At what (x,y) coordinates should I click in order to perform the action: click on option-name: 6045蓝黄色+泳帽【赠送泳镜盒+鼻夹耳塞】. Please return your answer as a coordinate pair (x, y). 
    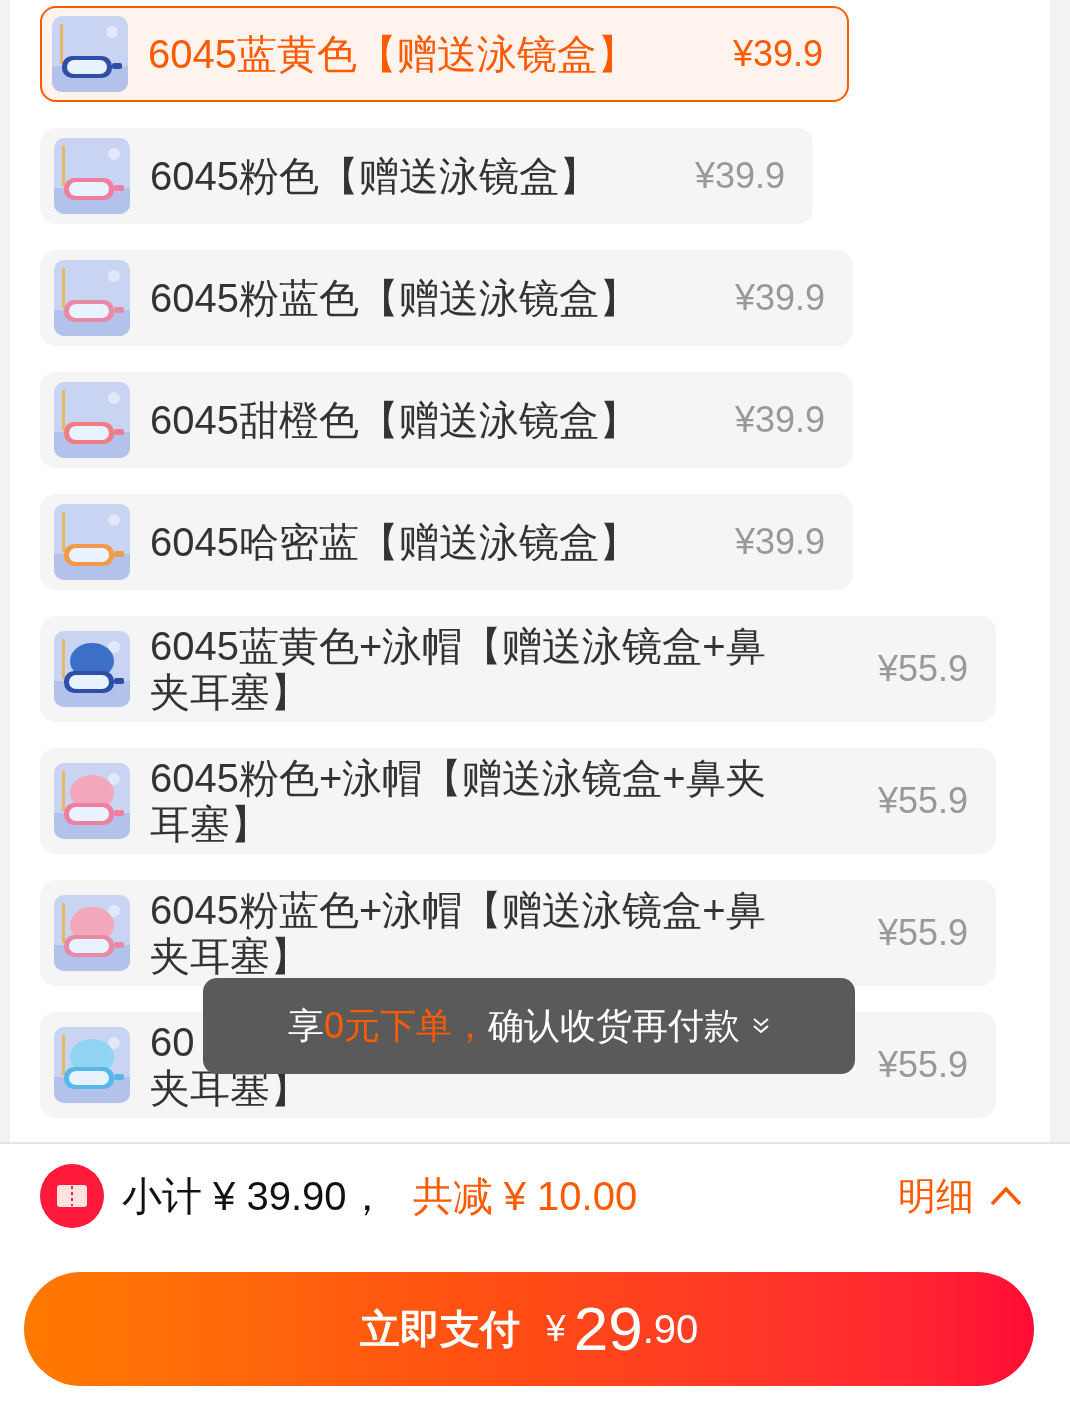
    Looking at the image, I should click on (458, 669).